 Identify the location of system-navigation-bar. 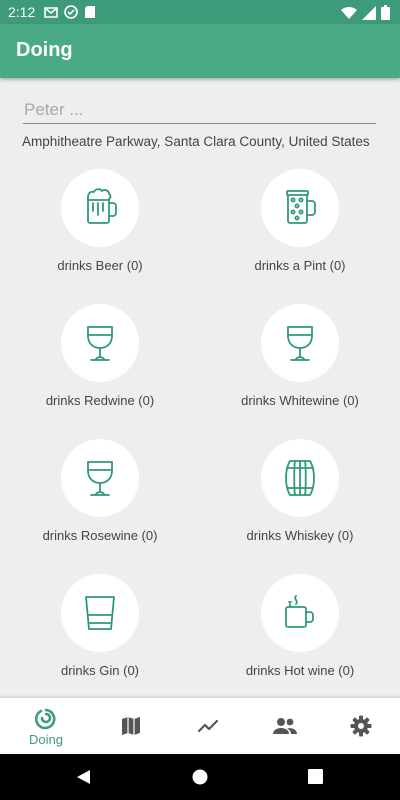
(200, 777).